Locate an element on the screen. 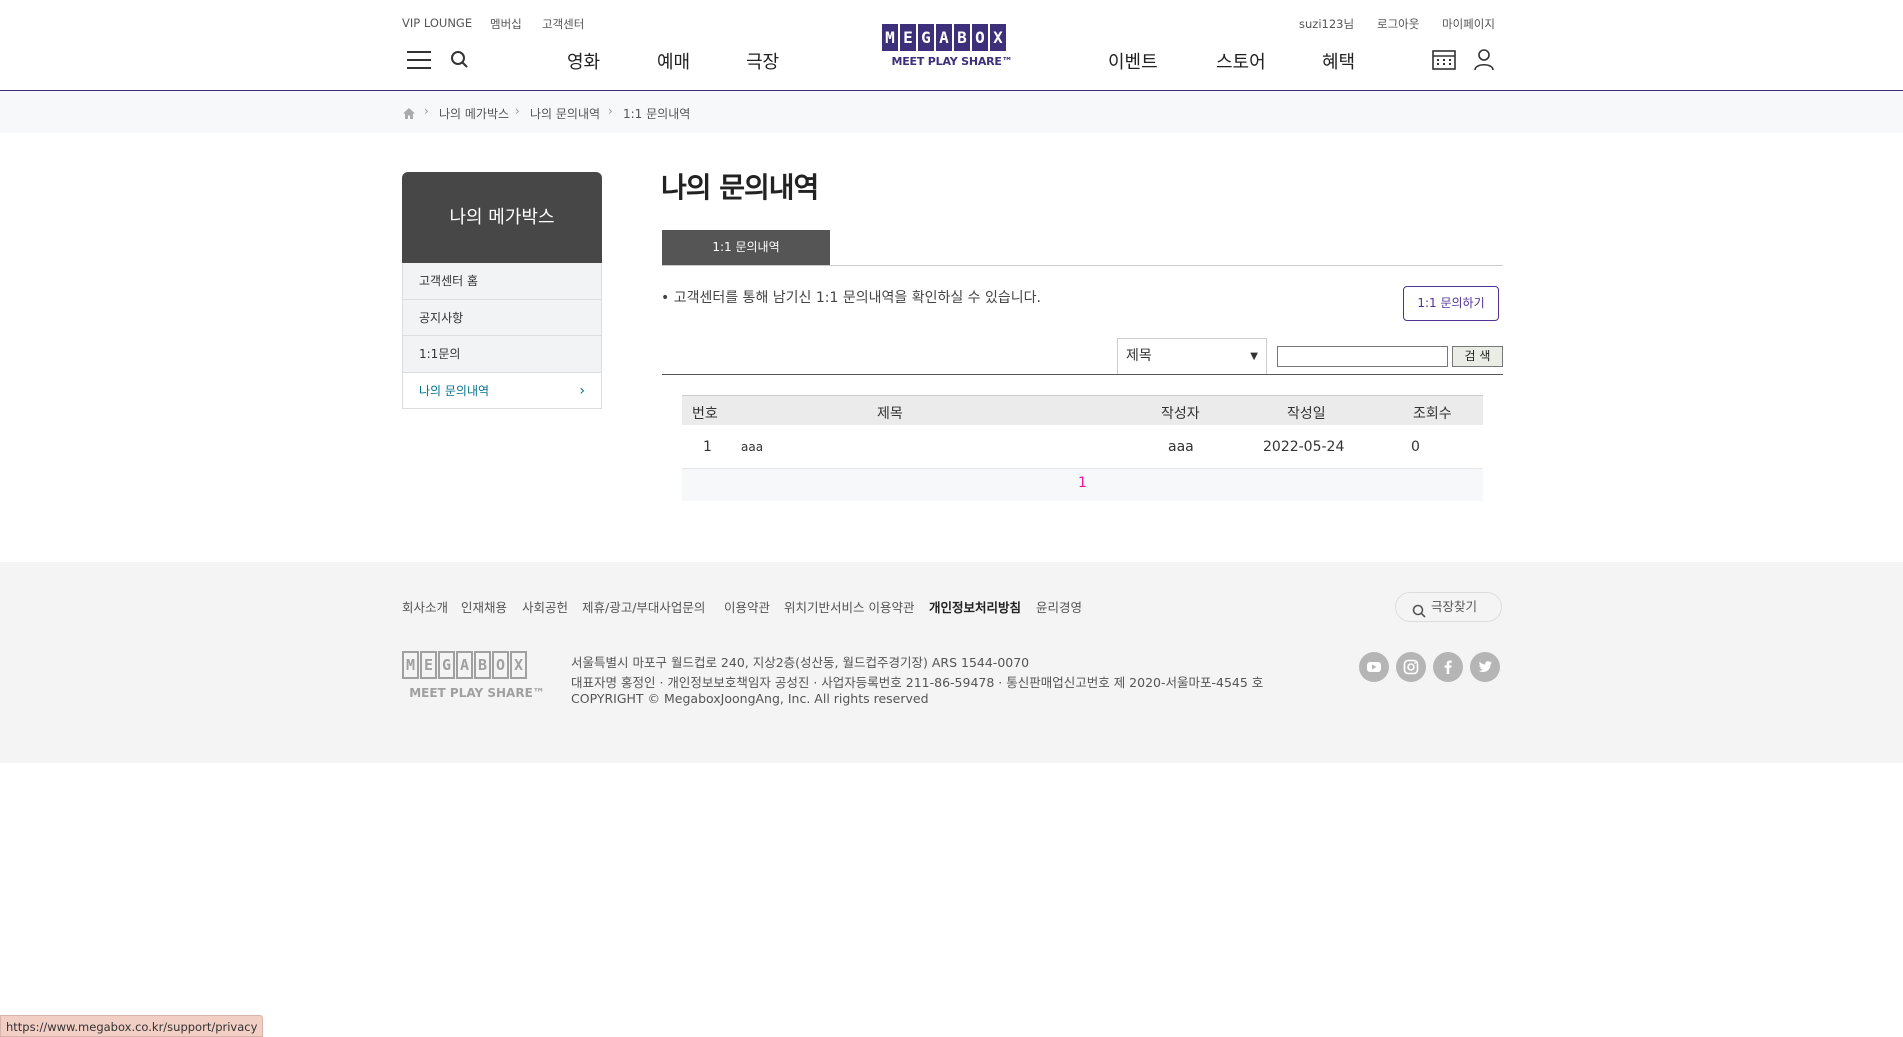 The width and height of the screenshot is (1903, 1037). side-nav-title: 나의 메가박스 is located at coordinates (502, 217).